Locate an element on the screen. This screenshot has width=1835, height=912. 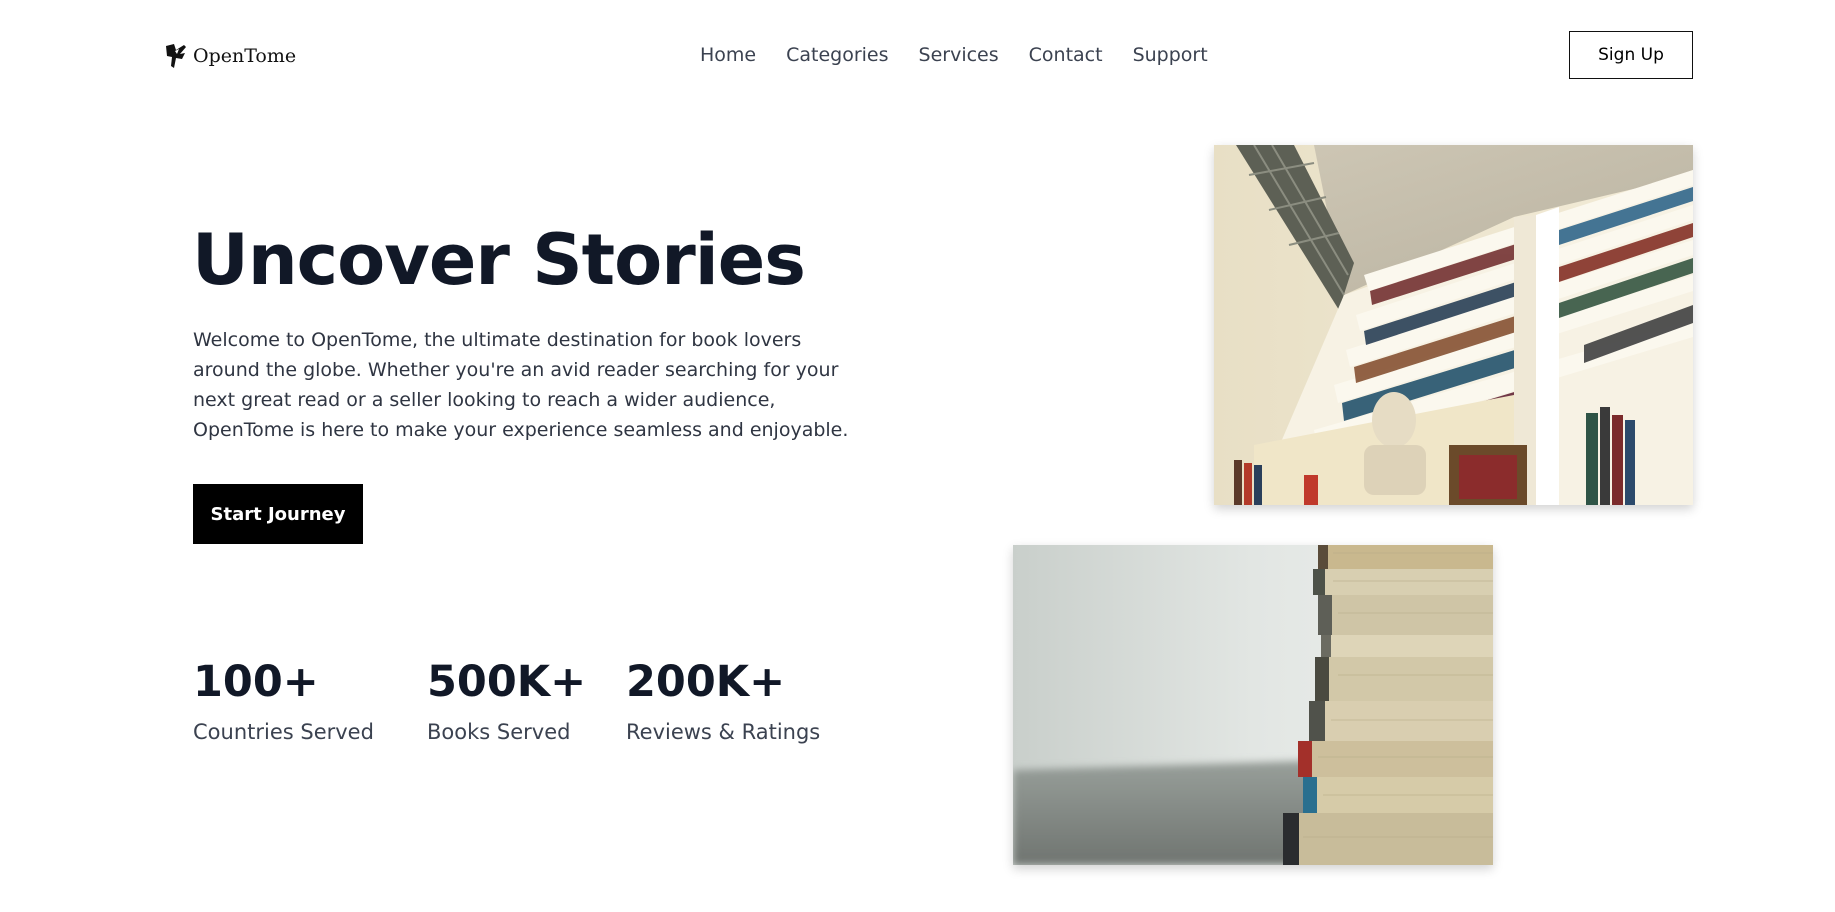
nav-item-support: Support is located at coordinates (1170, 55).